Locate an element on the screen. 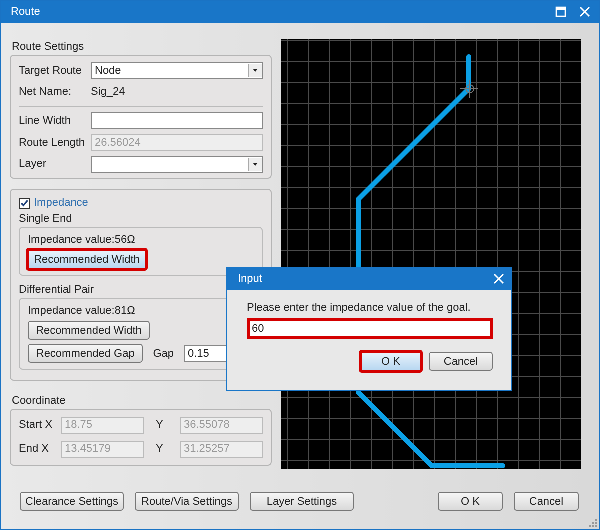 The image size is (600, 530). impedance-value: Impedance value:81Ω is located at coordinates (82, 311).